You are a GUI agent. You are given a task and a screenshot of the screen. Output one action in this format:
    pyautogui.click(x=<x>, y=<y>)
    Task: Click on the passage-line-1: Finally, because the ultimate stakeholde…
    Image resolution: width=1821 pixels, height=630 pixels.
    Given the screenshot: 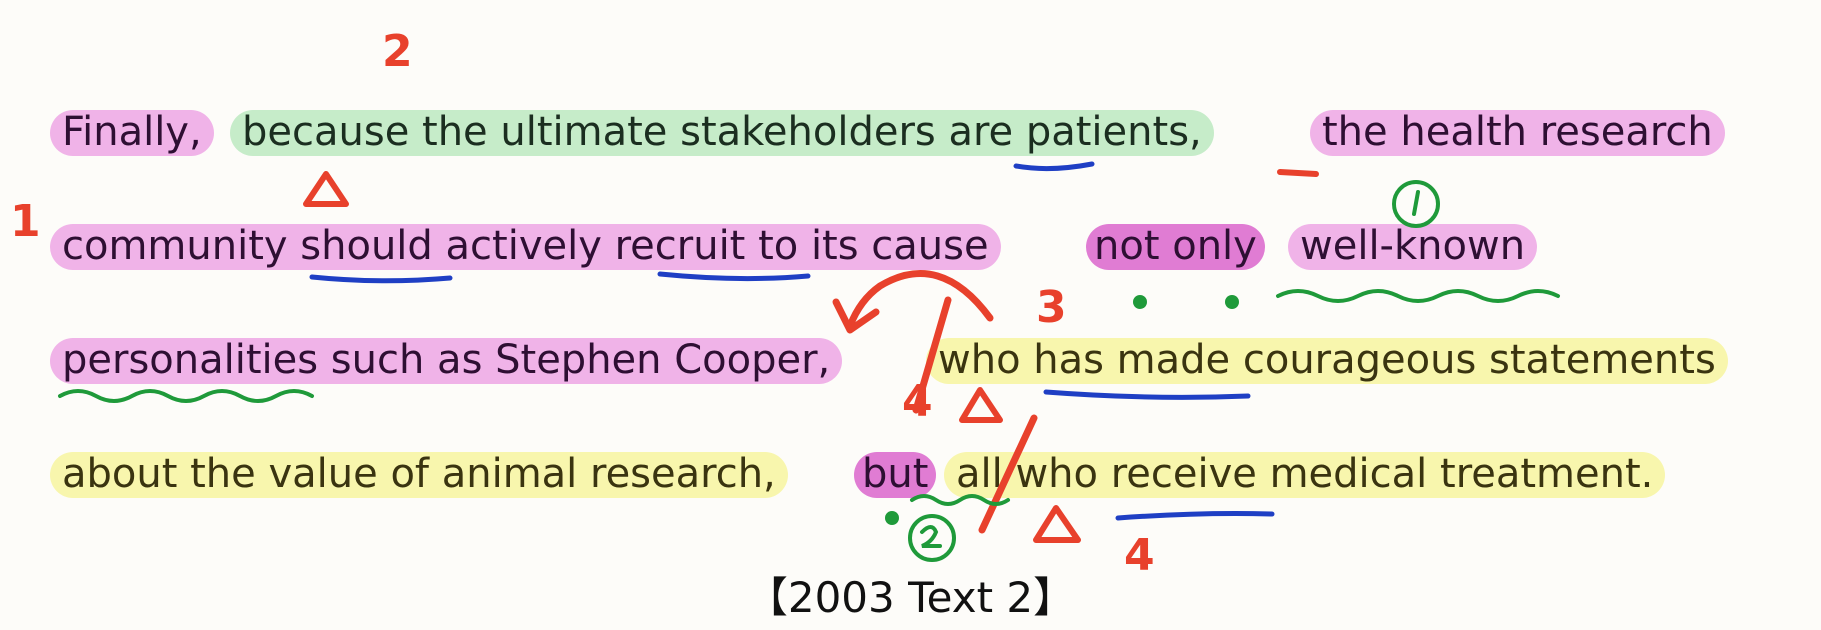 What is the action you would take?
    pyautogui.click(x=910, y=133)
    